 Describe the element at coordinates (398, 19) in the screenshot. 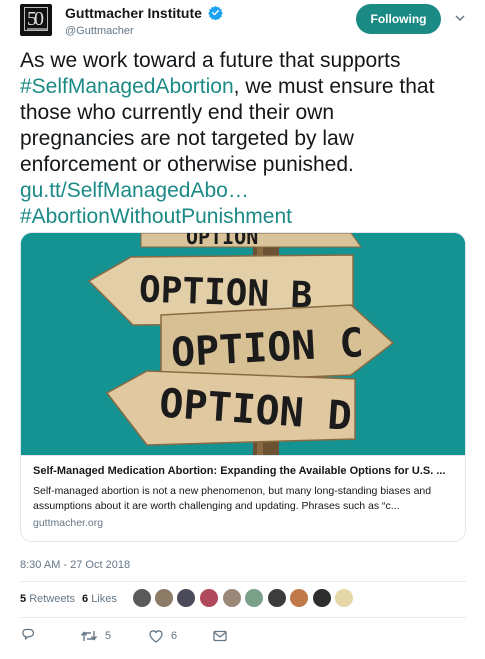

I see `following-button: Following` at that location.